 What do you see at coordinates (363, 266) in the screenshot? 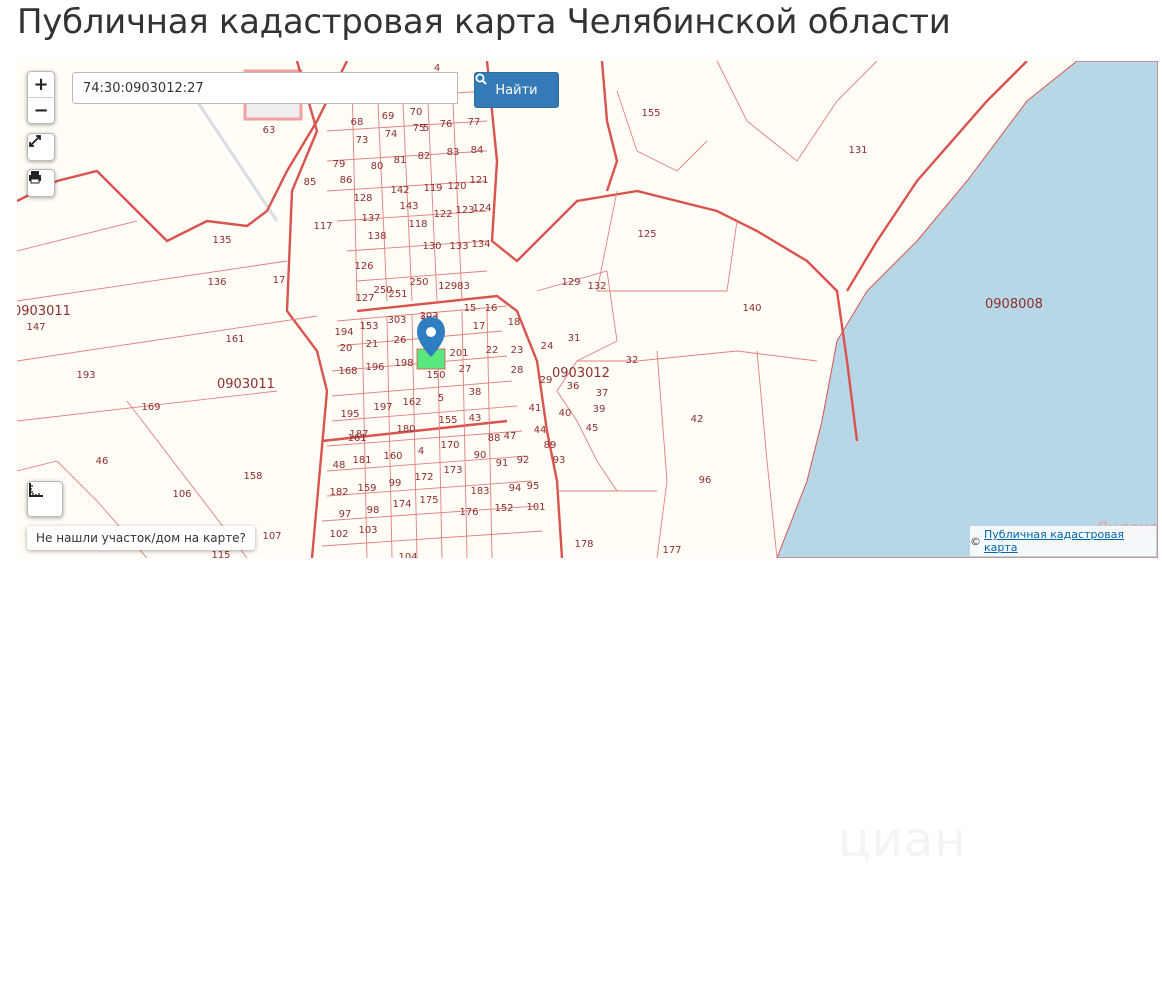
I see `parcel-label: 126` at bounding box center [363, 266].